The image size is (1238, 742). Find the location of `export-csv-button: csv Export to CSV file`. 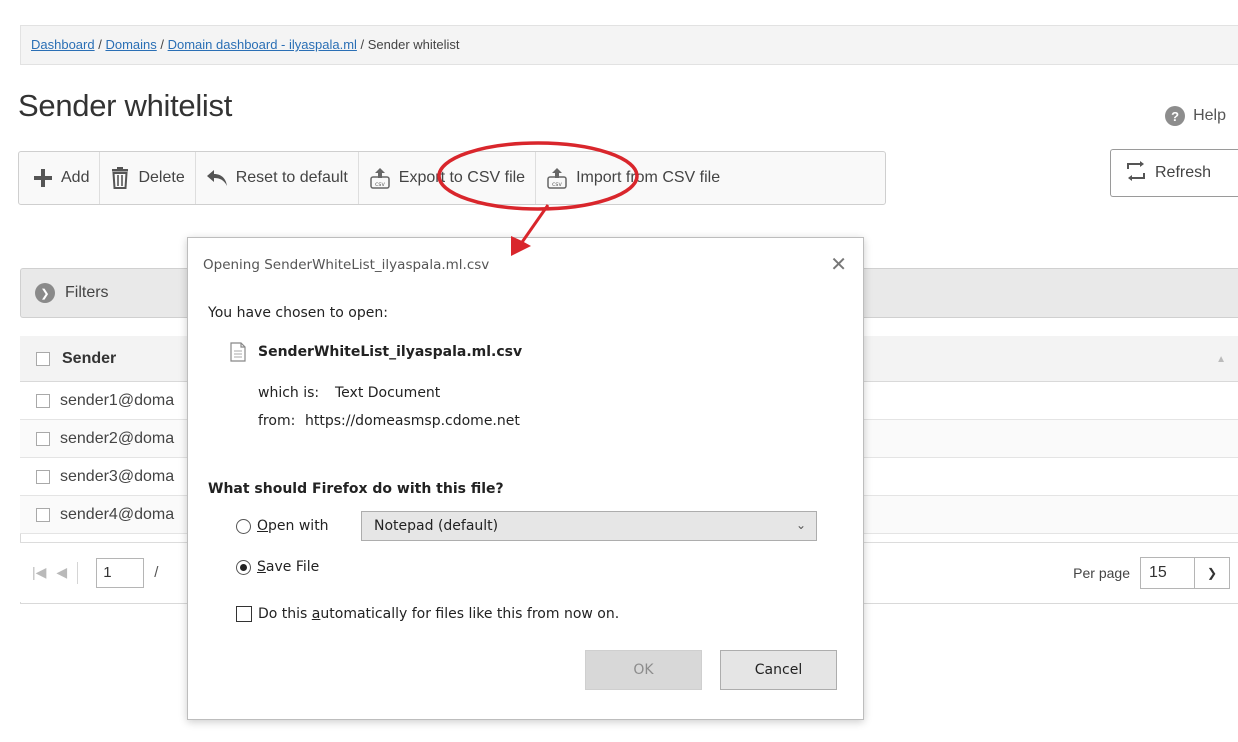

export-csv-button: csv Export to CSV file is located at coordinates (448, 178).